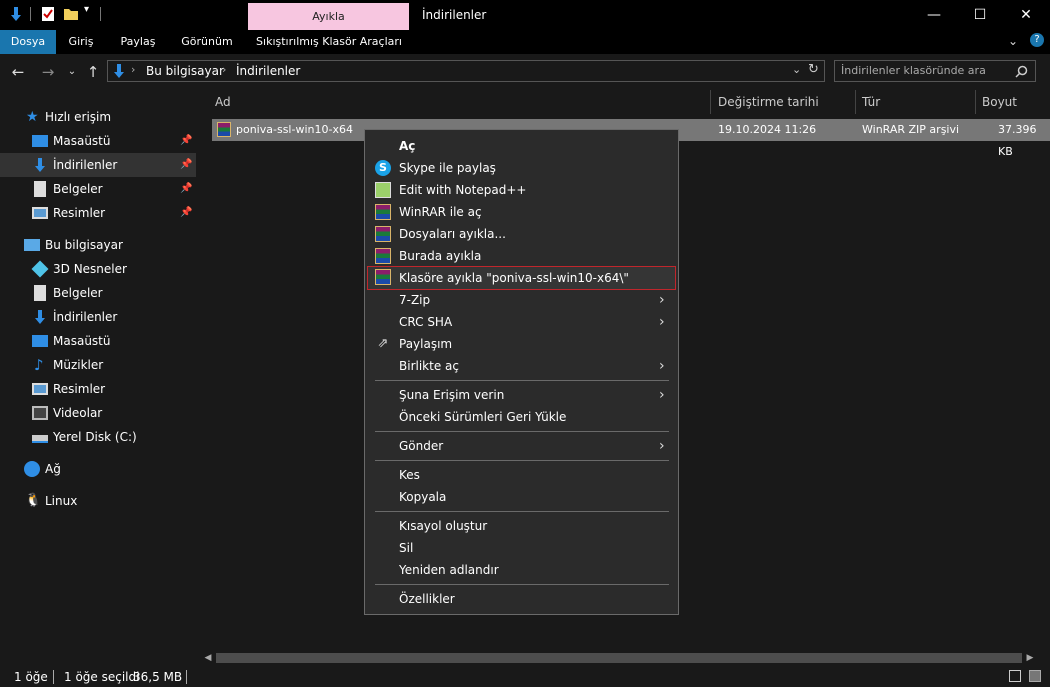  I want to click on nav-pc-music: ♪ Müzikler, so click(98, 365).